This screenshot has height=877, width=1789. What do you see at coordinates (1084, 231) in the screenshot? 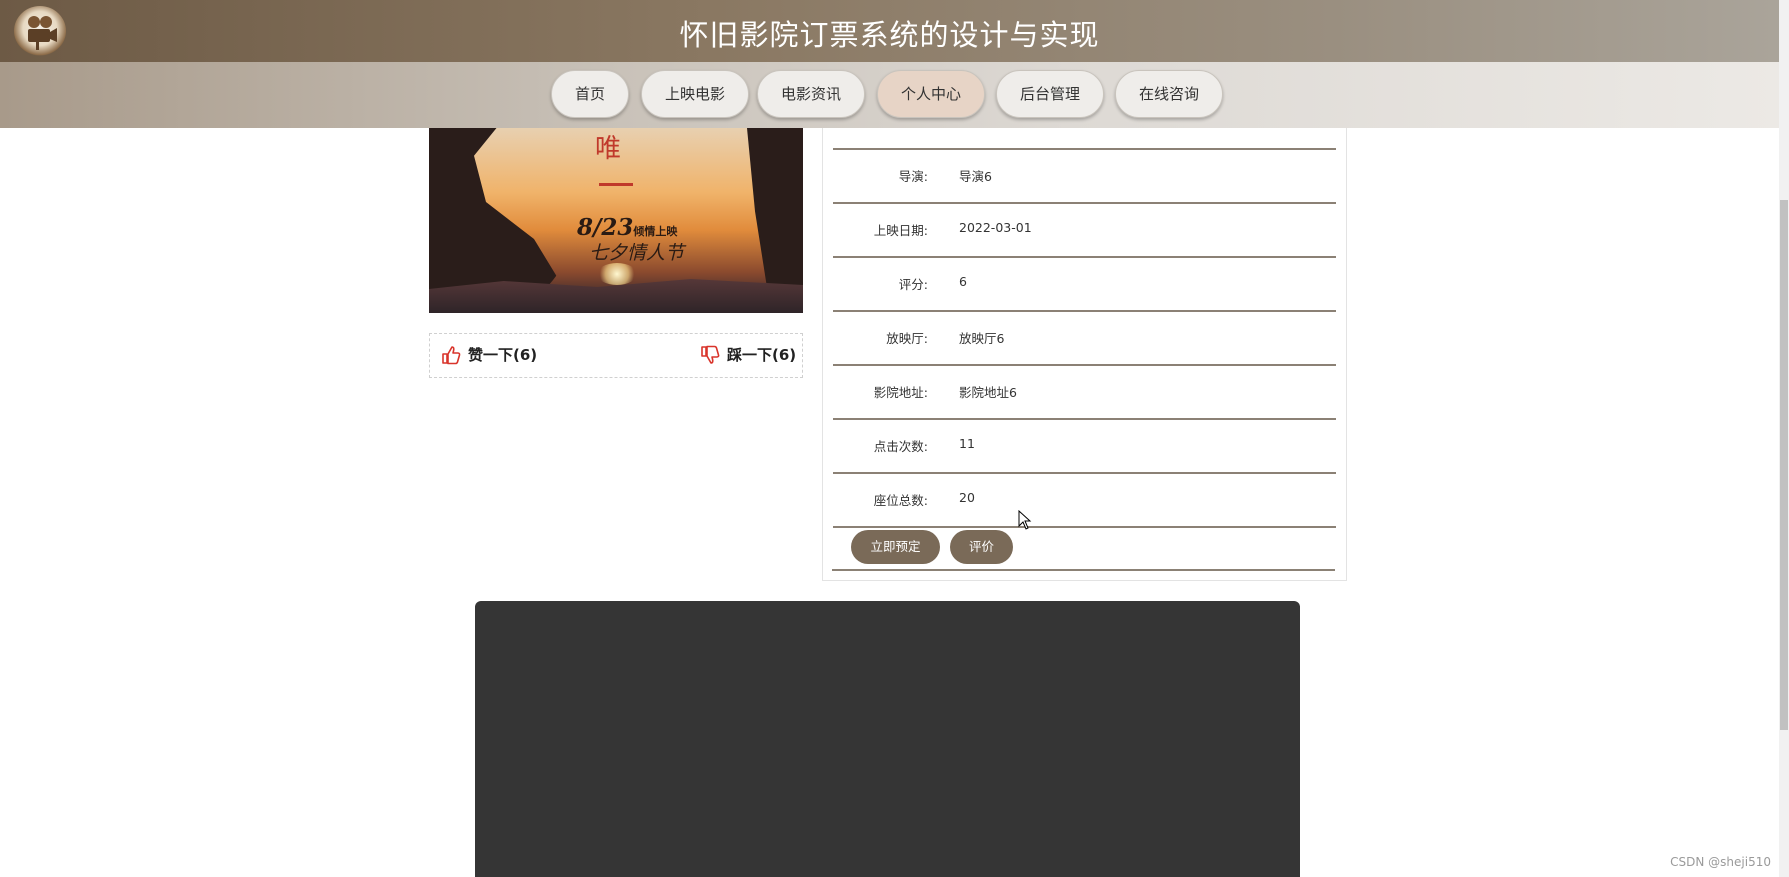
I see `detail-row-release-date: 上映日期: 2022-03-01` at bounding box center [1084, 231].